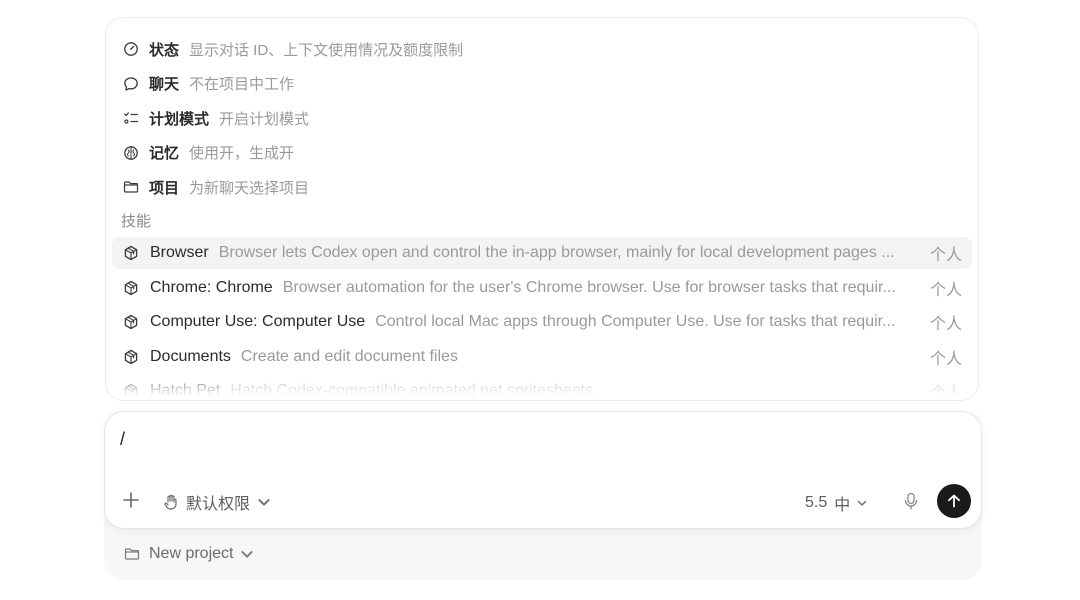  Describe the element at coordinates (211, 287) in the screenshot. I see `skill-name: Chrome` at that location.